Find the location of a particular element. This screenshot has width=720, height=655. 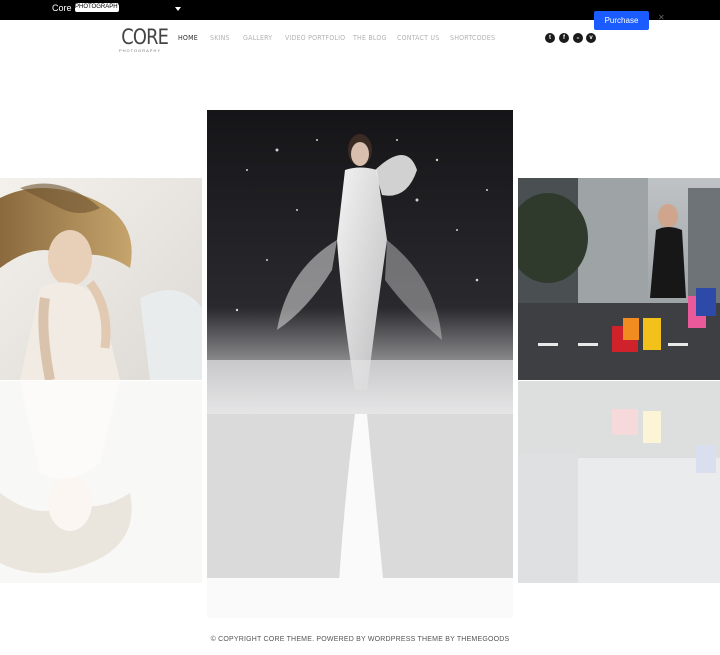

nav-item-contact-us: CONTACT US is located at coordinates (418, 38).